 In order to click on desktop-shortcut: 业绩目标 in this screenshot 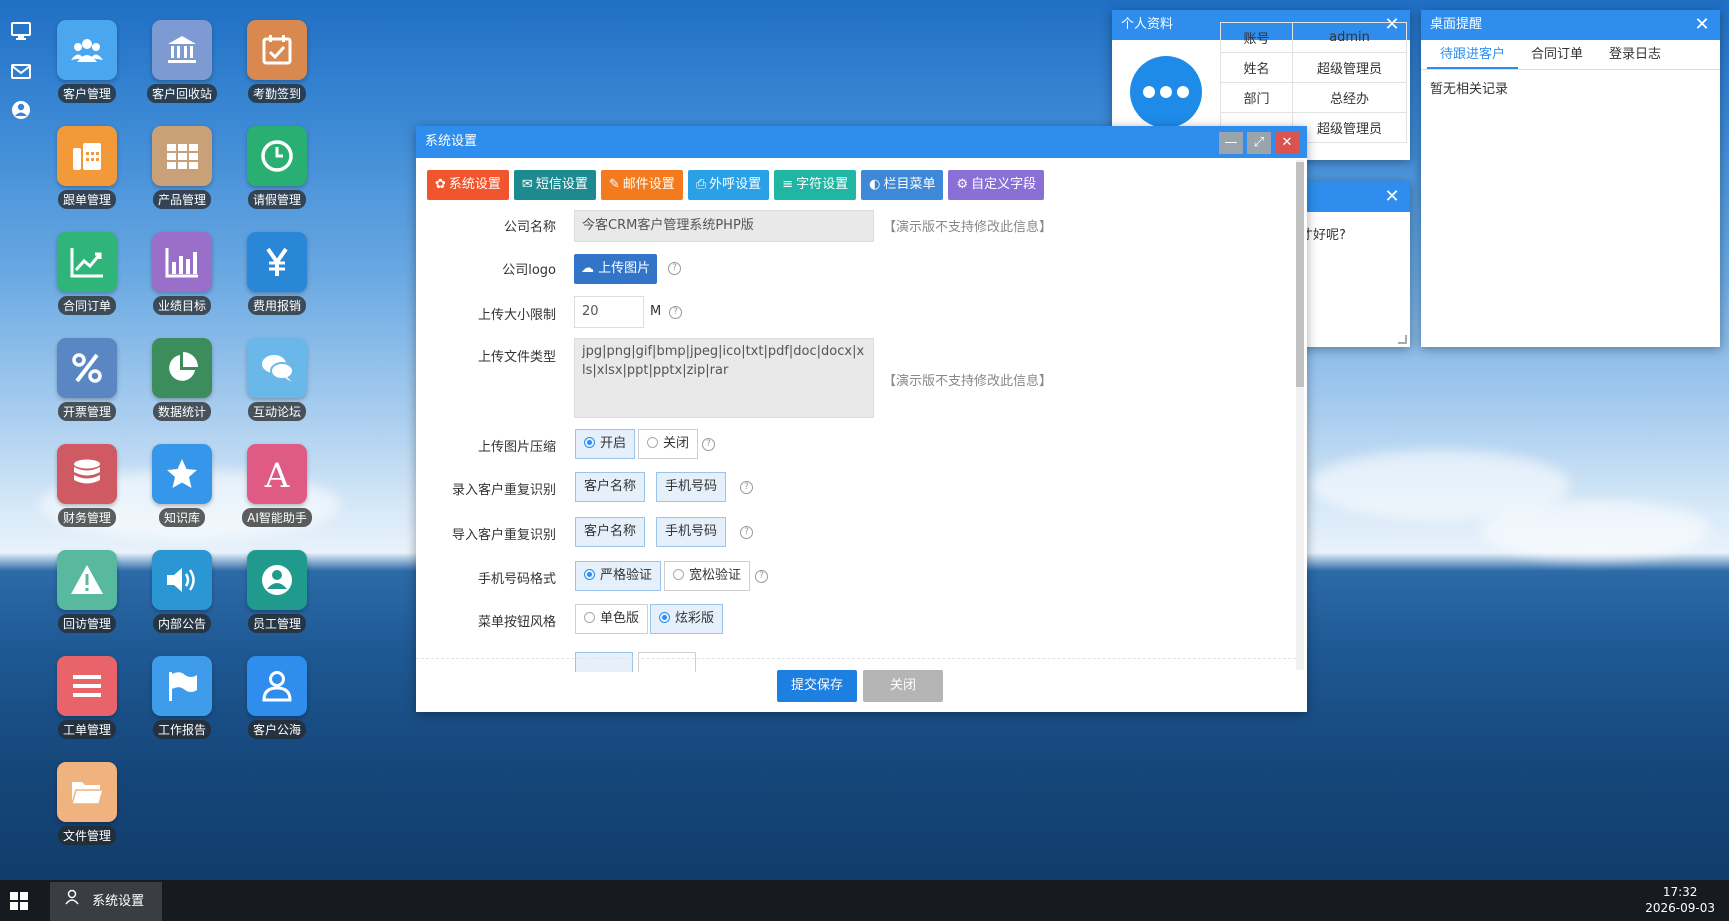, I will do `click(182, 280)`.